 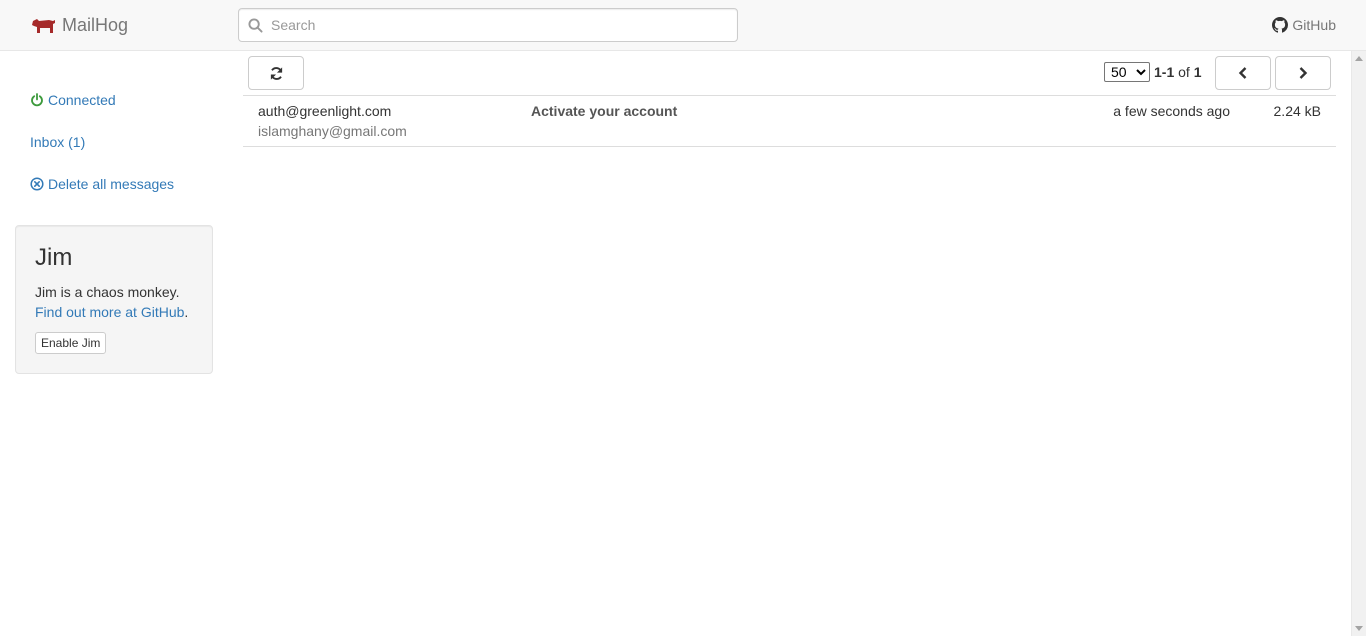 I want to click on per-page-select: 50, so click(x=1127, y=72).